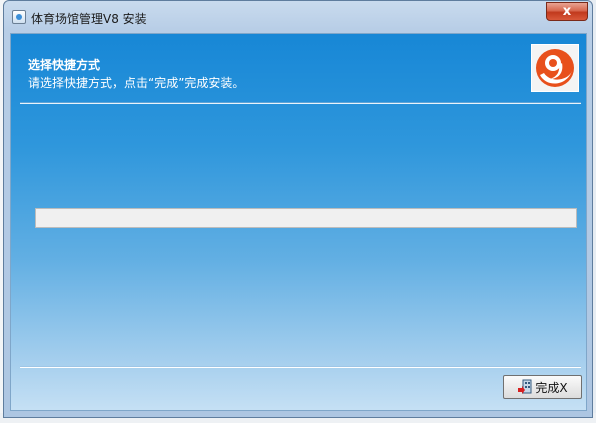 This screenshot has width=596, height=423. I want to click on close-icon: x, so click(567, 11).